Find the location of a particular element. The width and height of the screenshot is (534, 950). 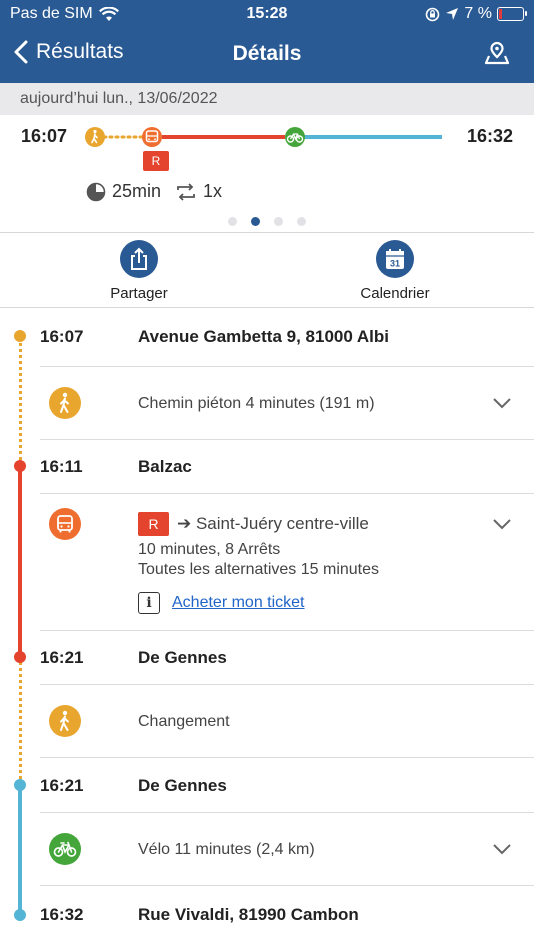

stop-row: 16:07 Avenue Gambetta 9, 81000 Albi is located at coordinates (287, 339).